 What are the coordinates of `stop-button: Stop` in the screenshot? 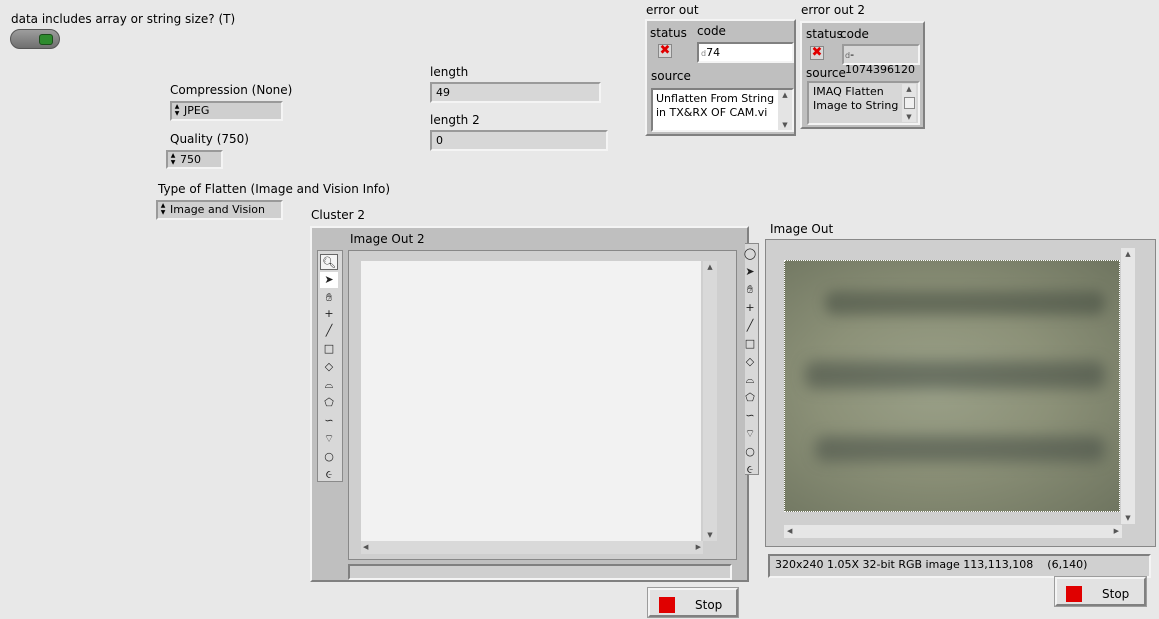 It's located at (693, 602).